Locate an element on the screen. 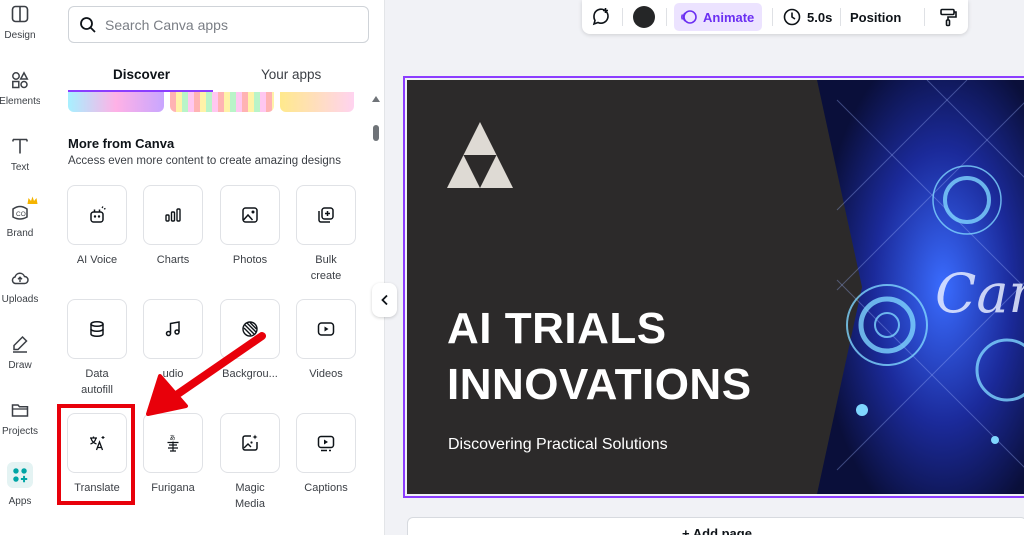 Image resolution: width=1024 pixels, height=535 pixels. comment-button is located at coordinates (601, 17).